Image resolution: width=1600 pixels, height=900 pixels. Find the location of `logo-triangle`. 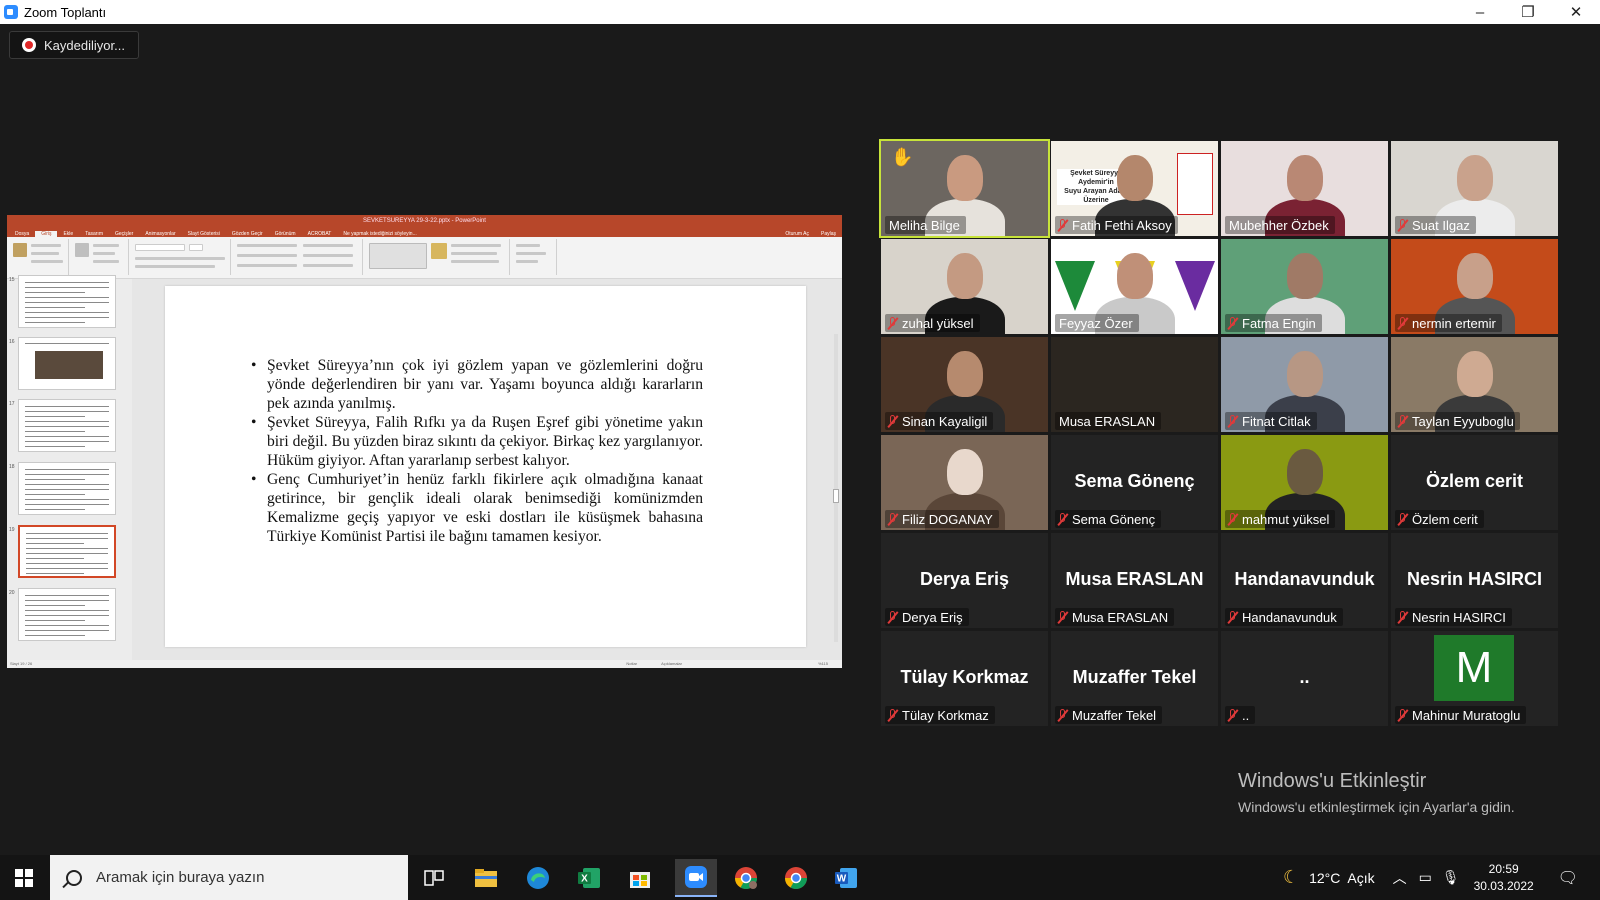

logo-triangle is located at coordinates (1195, 286).